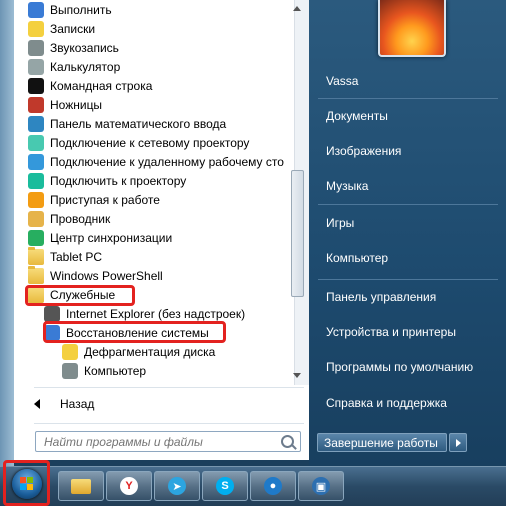 Image resolution: width=506 pixels, height=506 pixels. I want to click on program-label: Подключить к проектору, so click(118, 180).